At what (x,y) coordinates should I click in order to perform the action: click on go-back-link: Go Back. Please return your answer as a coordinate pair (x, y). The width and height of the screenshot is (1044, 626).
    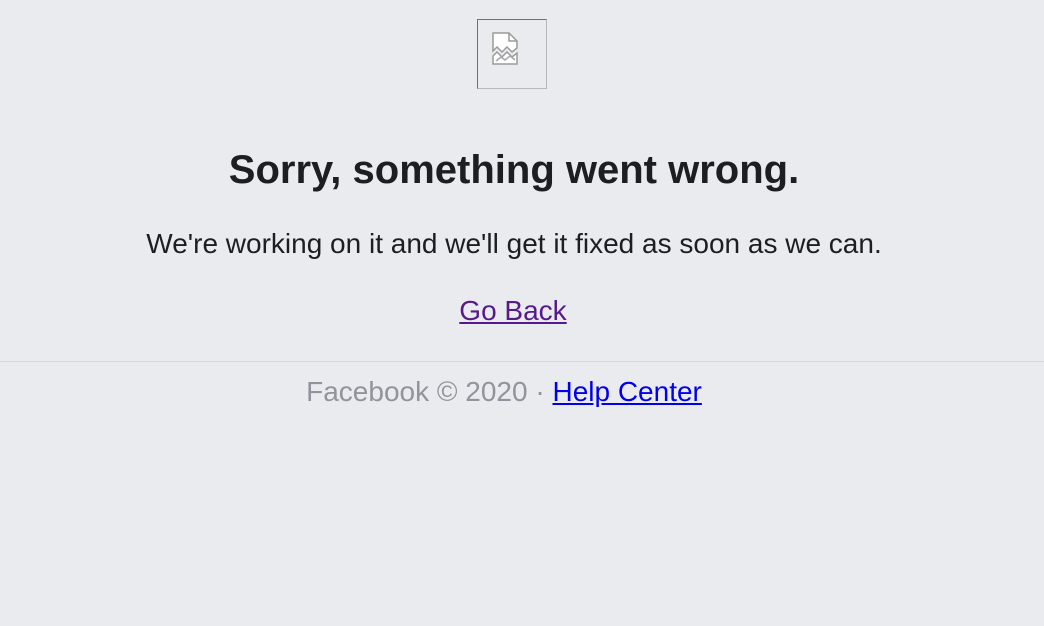
    Looking at the image, I should click on (512, 310).